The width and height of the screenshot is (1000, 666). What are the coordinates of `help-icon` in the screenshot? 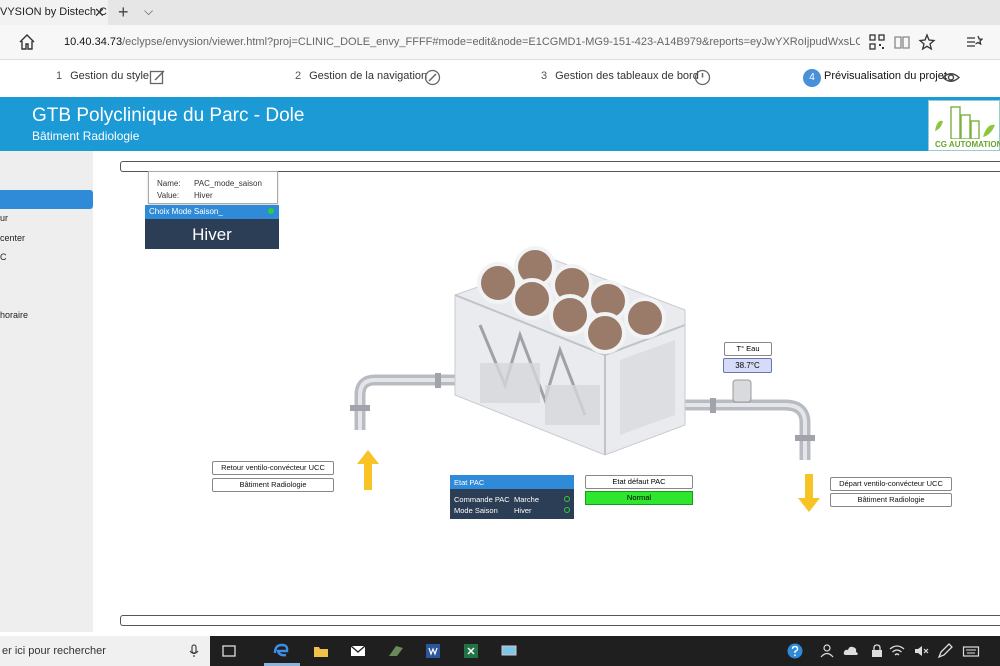 It's located at (795, 651).